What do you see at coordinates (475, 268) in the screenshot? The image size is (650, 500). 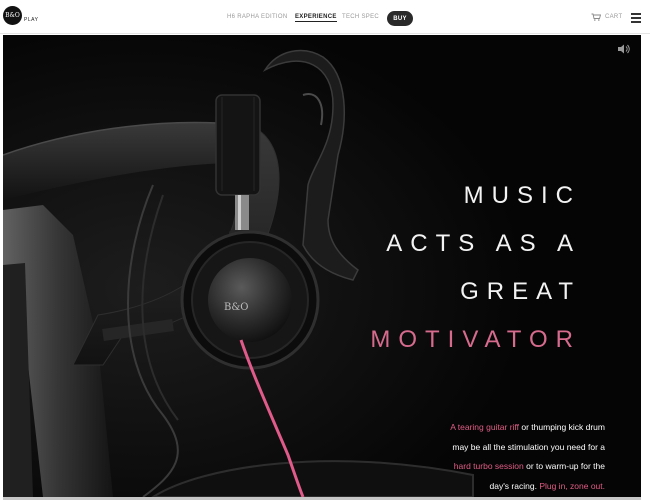 I see `hero-headline: MUSIC ACTS AS A GREAT MOTIVATOR` at bounding box center [475, 268].